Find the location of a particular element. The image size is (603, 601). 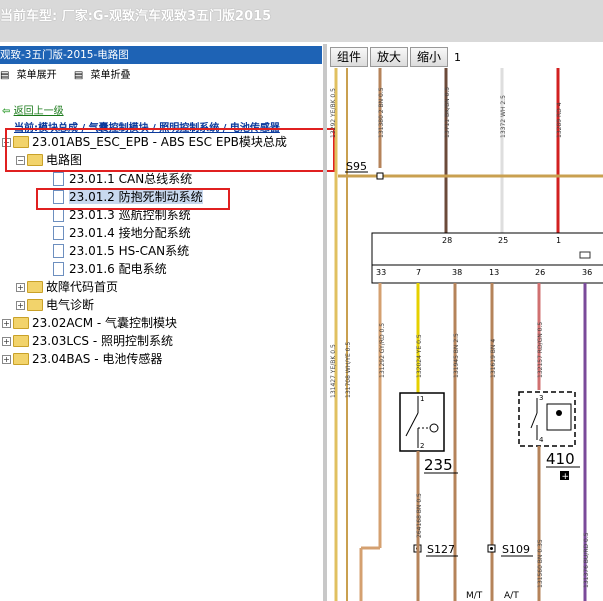

wire-label: 13711 BK/BN 0.5 is located at coordinates (447, 112).